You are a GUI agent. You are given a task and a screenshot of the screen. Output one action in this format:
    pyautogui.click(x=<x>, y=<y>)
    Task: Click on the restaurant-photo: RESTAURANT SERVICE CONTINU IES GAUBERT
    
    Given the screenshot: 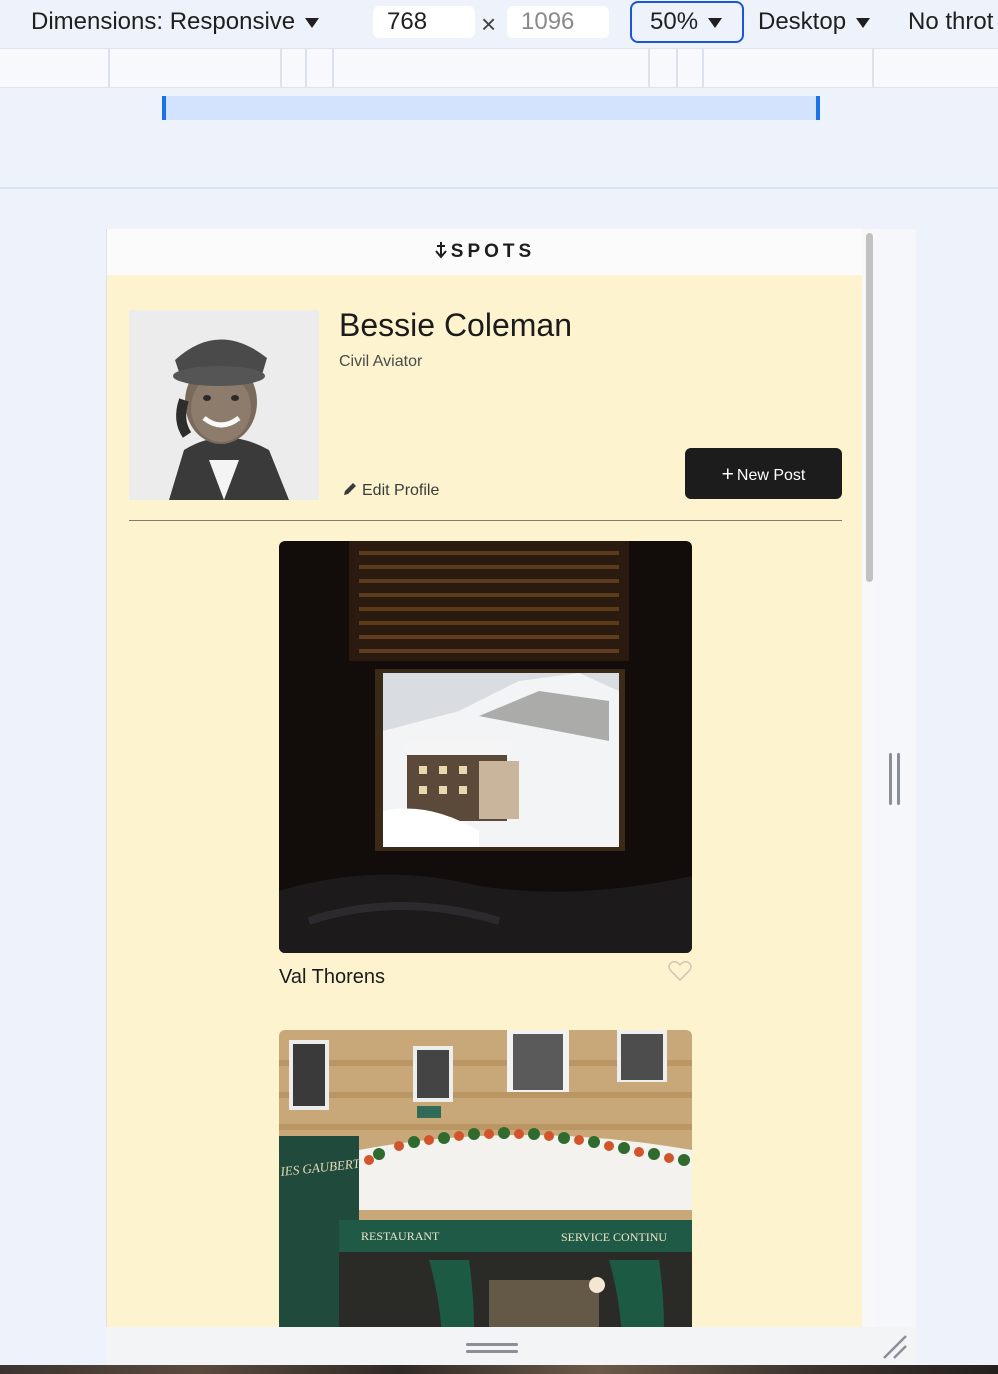 What is the action you would take?
    pyautogui.click(x=485, y=1178)
    